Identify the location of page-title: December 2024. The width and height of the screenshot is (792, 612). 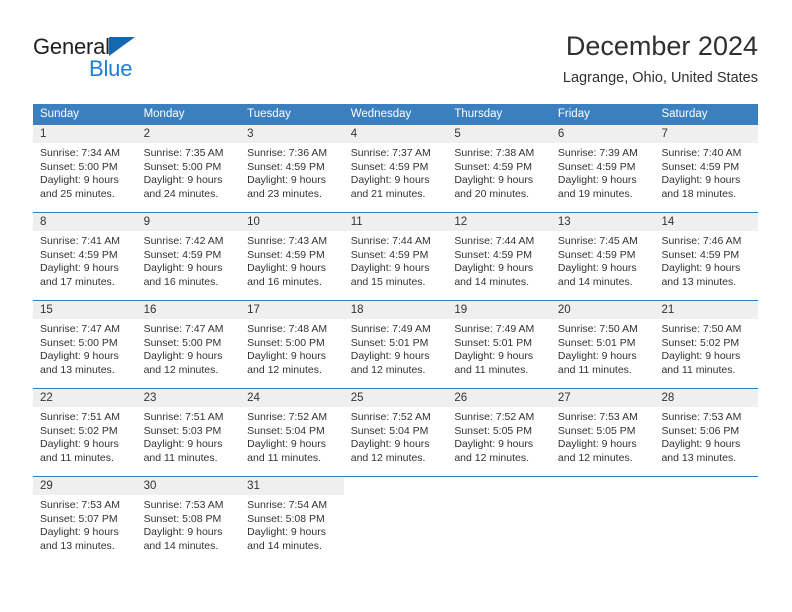
(661, 46).